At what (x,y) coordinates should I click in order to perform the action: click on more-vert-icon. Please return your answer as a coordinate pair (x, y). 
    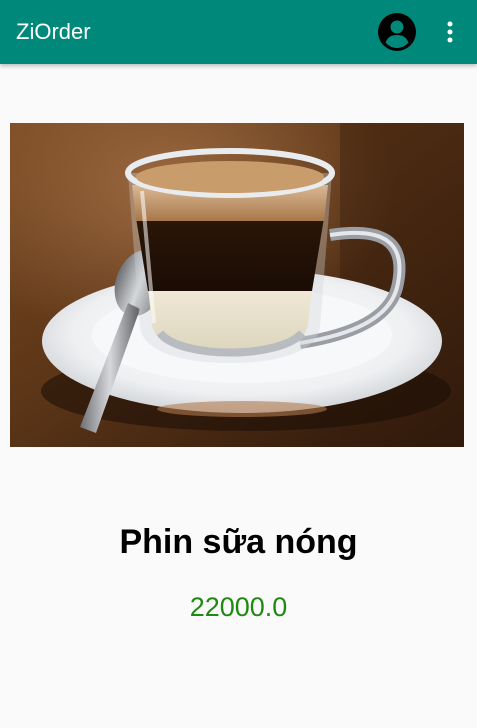
    Looking at the image, I should click on (450, 32).